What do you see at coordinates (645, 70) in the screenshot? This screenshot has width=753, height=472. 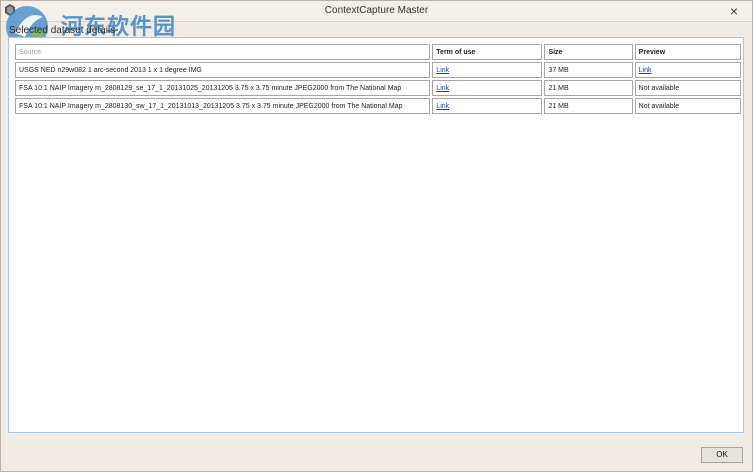 I see `preview-link: Link` at bounding box center [645, 70].